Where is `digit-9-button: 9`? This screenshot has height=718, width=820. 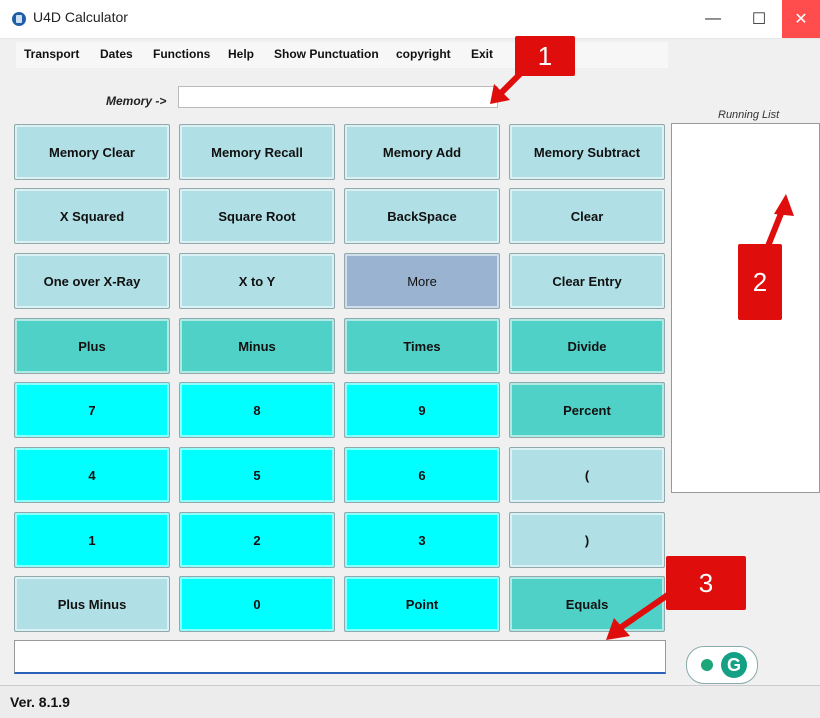
digit-9-button: 9 is located at coordinates (422, 410).